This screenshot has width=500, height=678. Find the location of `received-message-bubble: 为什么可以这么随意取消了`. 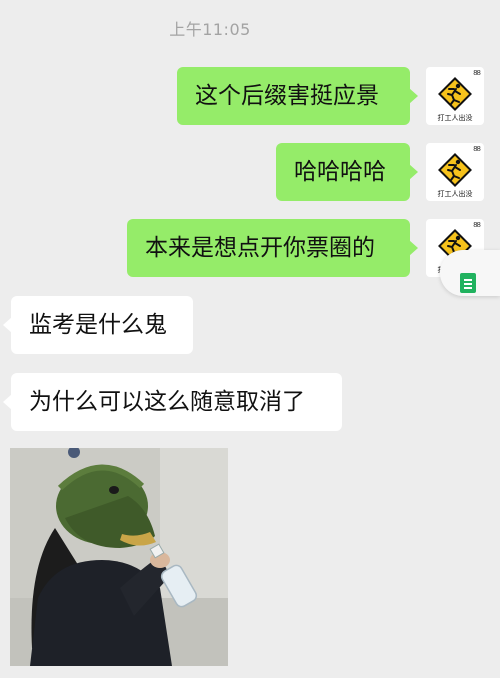

received-message-bubble: 为什么可以这么随意取消了 is located at coordinates (172, 402).